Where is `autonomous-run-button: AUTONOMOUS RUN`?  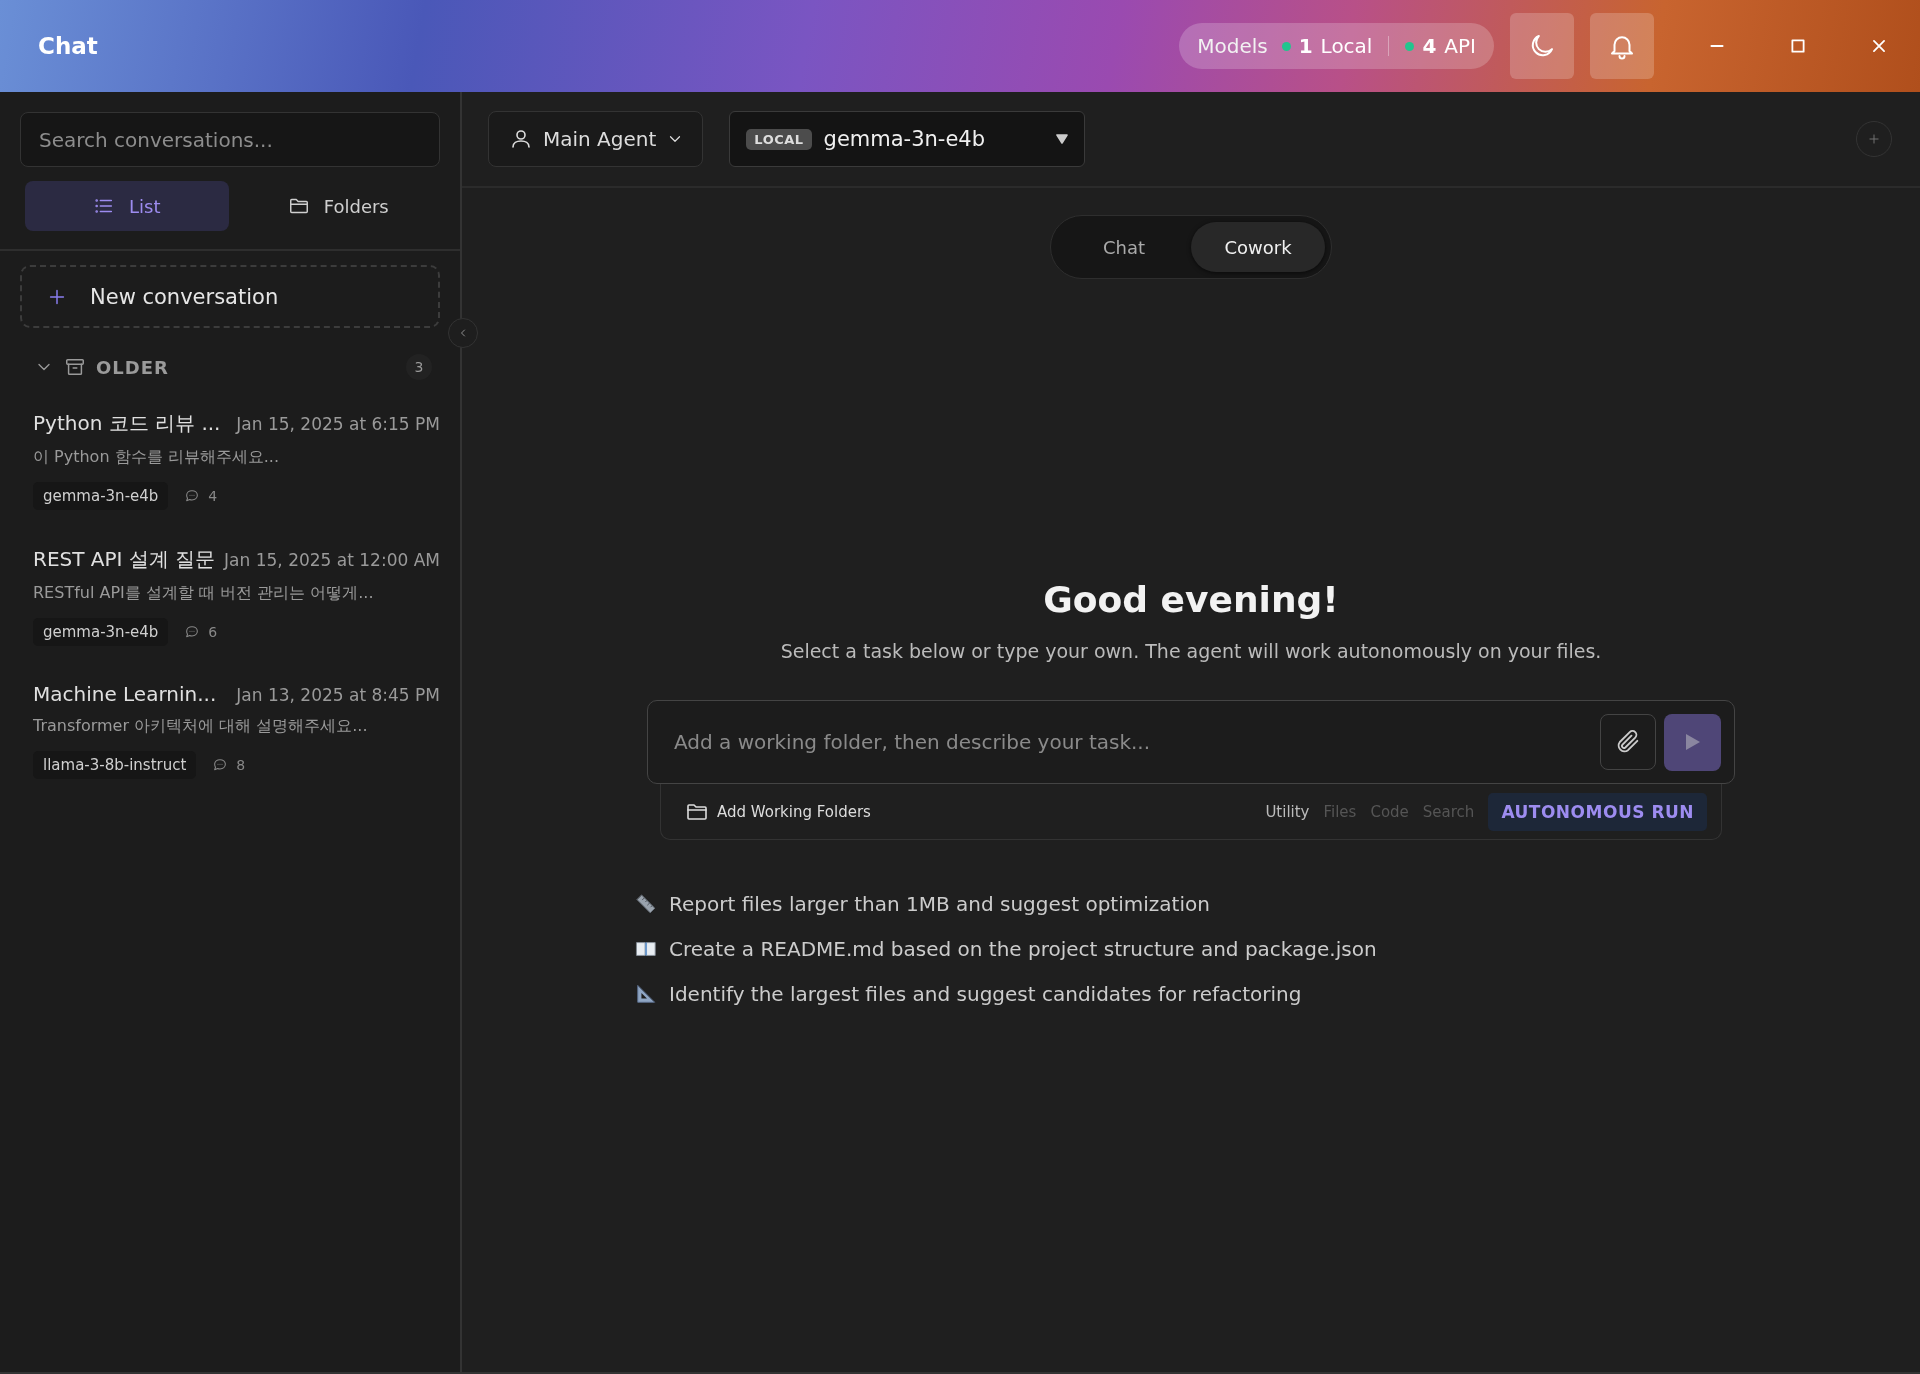
autonomous-run-button: AUTONOMOUS RUN is located at coordinates (1597, 811).